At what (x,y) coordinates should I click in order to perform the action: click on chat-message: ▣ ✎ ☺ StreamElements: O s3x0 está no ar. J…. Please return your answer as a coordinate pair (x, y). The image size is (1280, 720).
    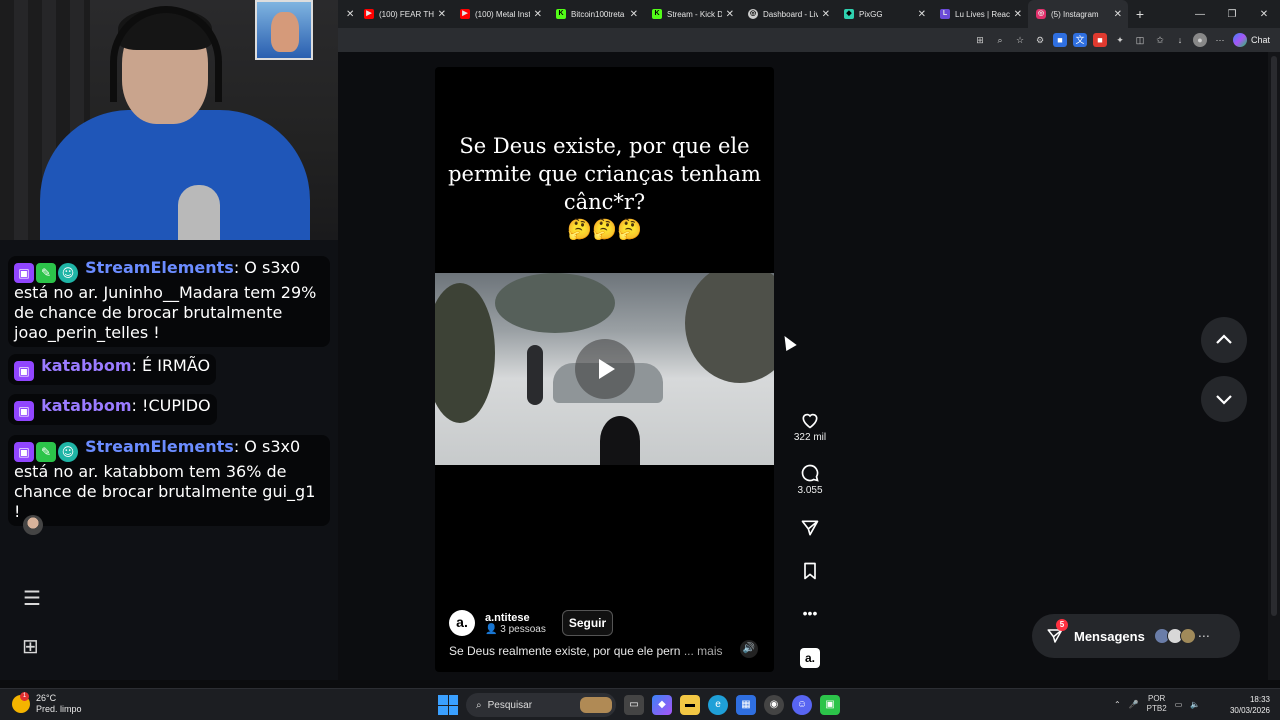
    Looking at the image, I should click on (169, 301).